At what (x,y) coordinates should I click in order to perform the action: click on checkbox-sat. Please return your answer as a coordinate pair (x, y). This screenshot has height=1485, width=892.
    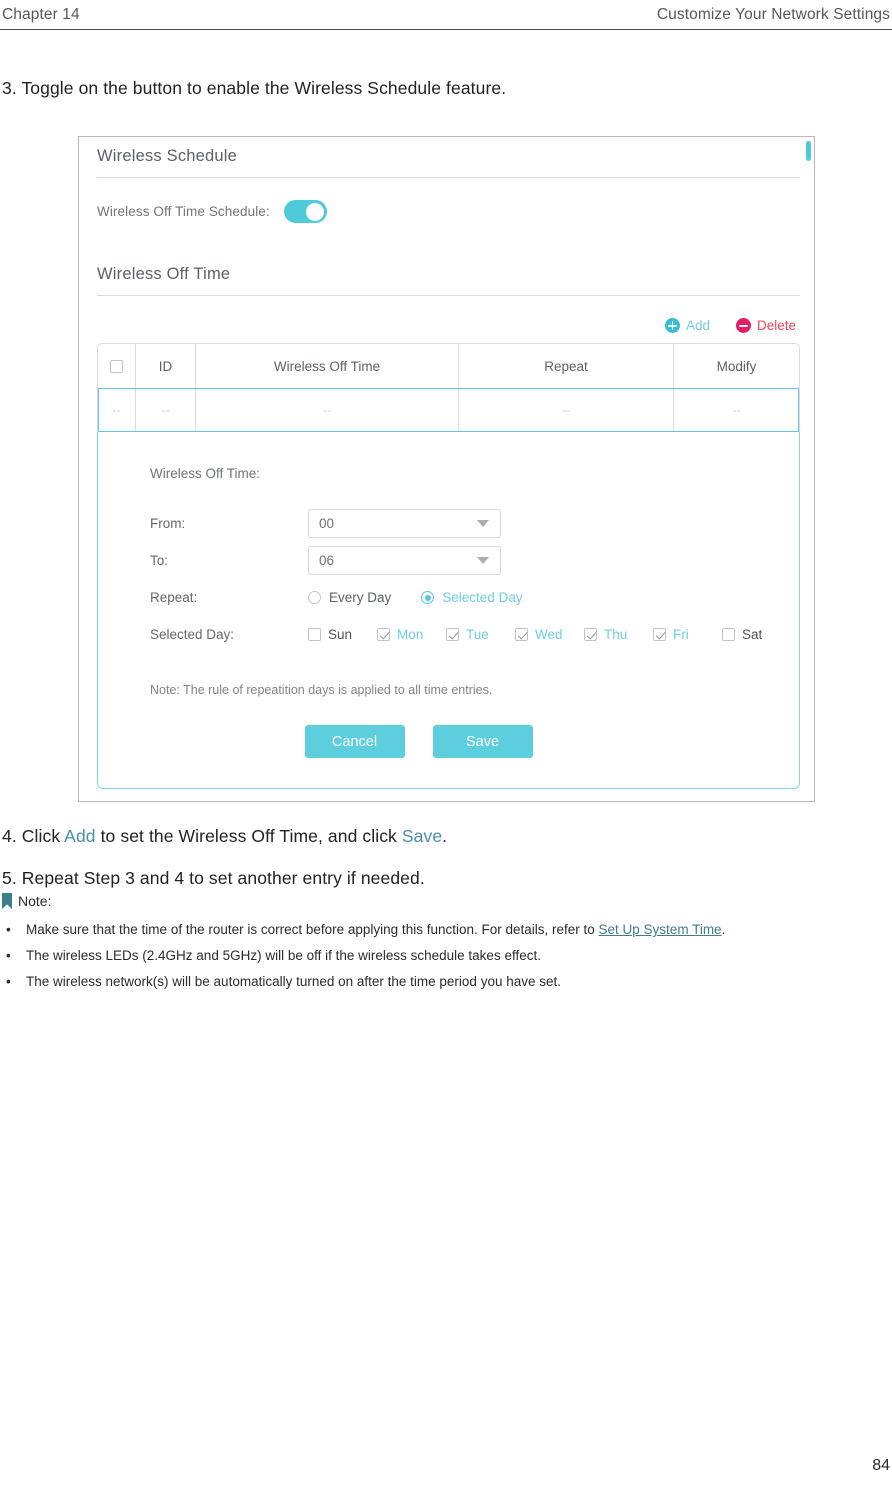
    Looking at the image, I should click on (728, 634).